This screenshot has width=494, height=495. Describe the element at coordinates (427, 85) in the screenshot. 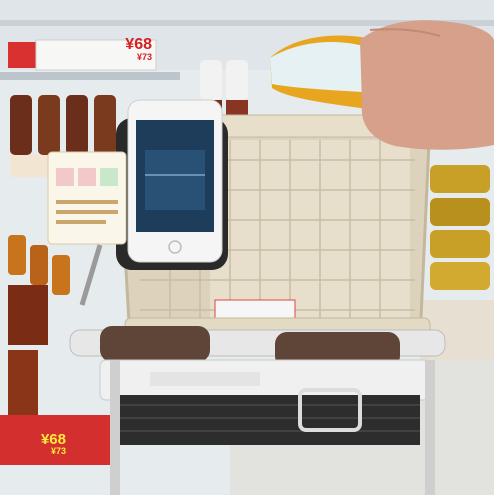

I see `hand` at that location.